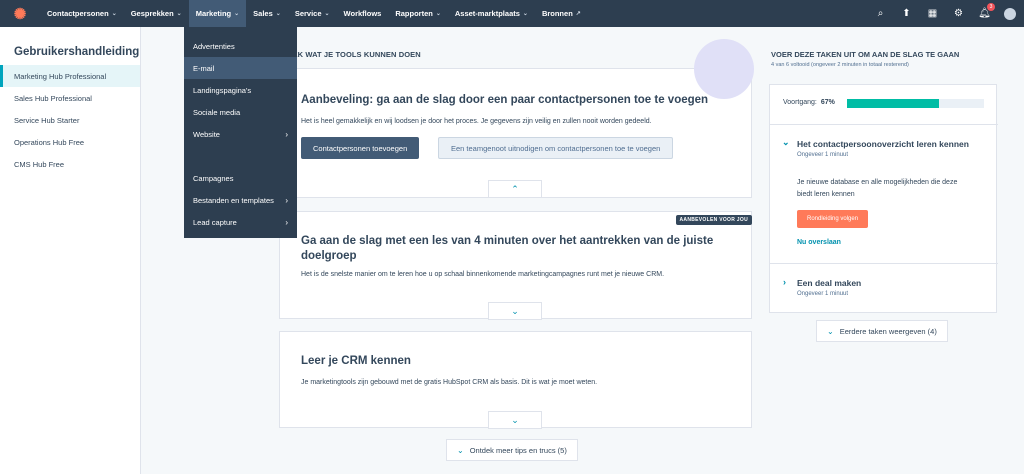 Image resolution: width=1024 pixels, height=474 pixels. What do you see at coordinates (240, 156) in the screenshot?
I see `dropdown-spacer` at bounding box center [240, 156].